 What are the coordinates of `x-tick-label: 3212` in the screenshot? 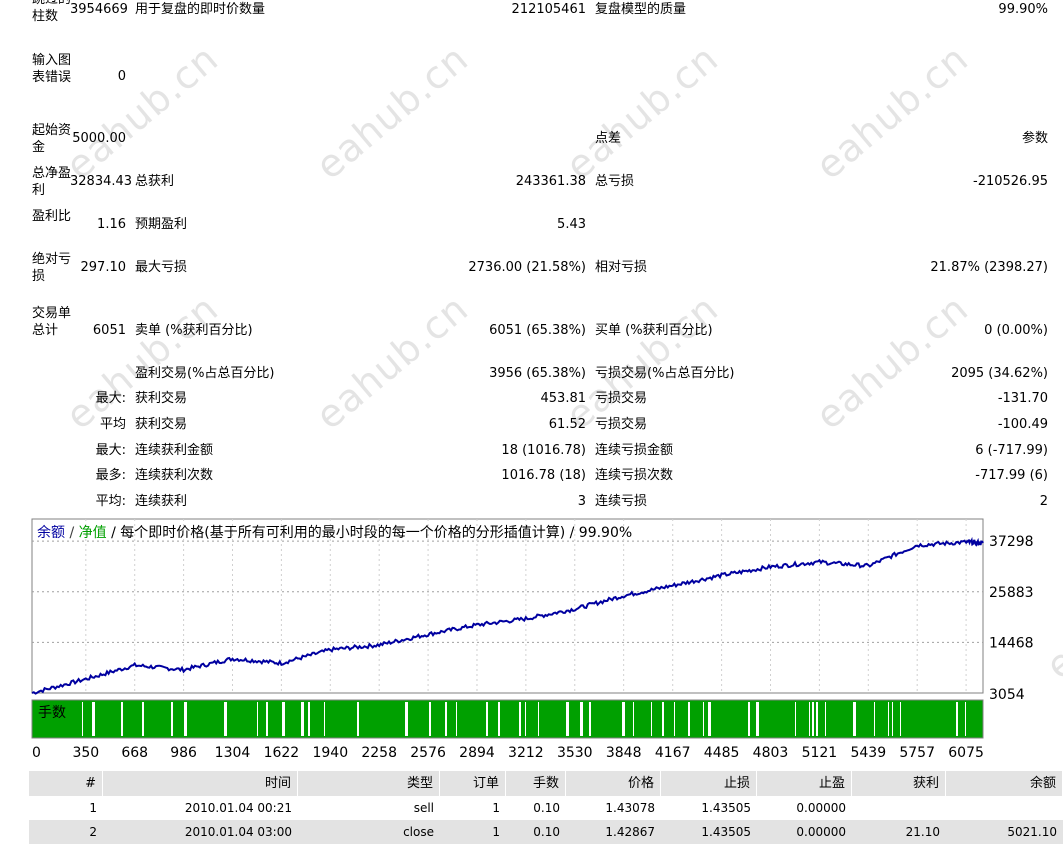 It's located at (526, 753).